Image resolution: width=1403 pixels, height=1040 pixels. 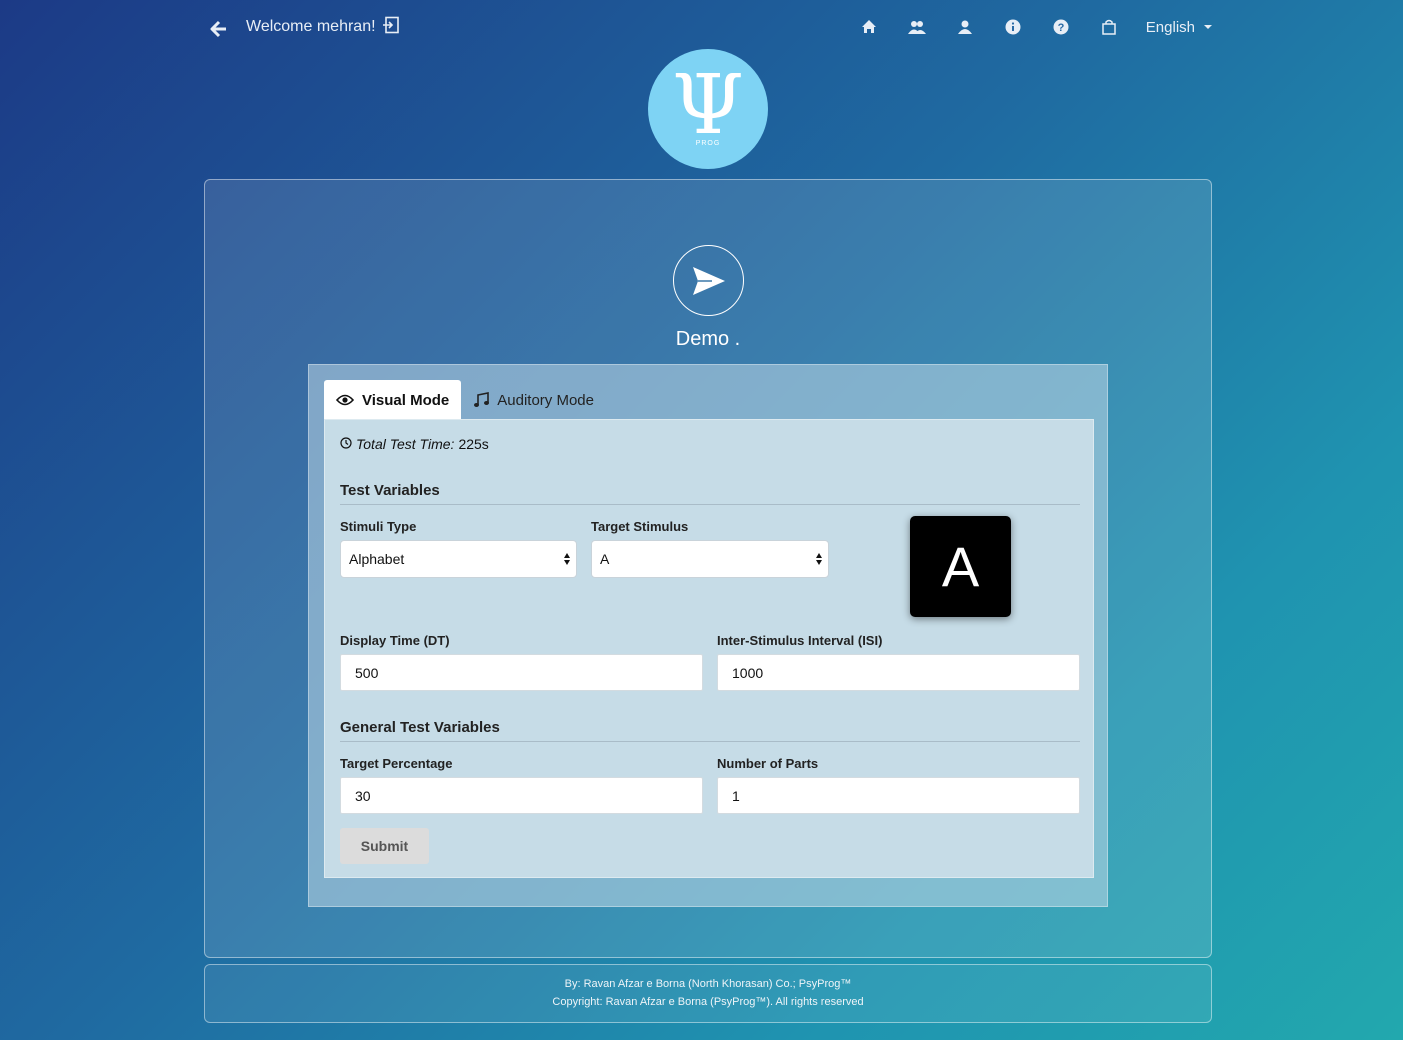 I want to click on clock-icon, so click(x=346, y=444).